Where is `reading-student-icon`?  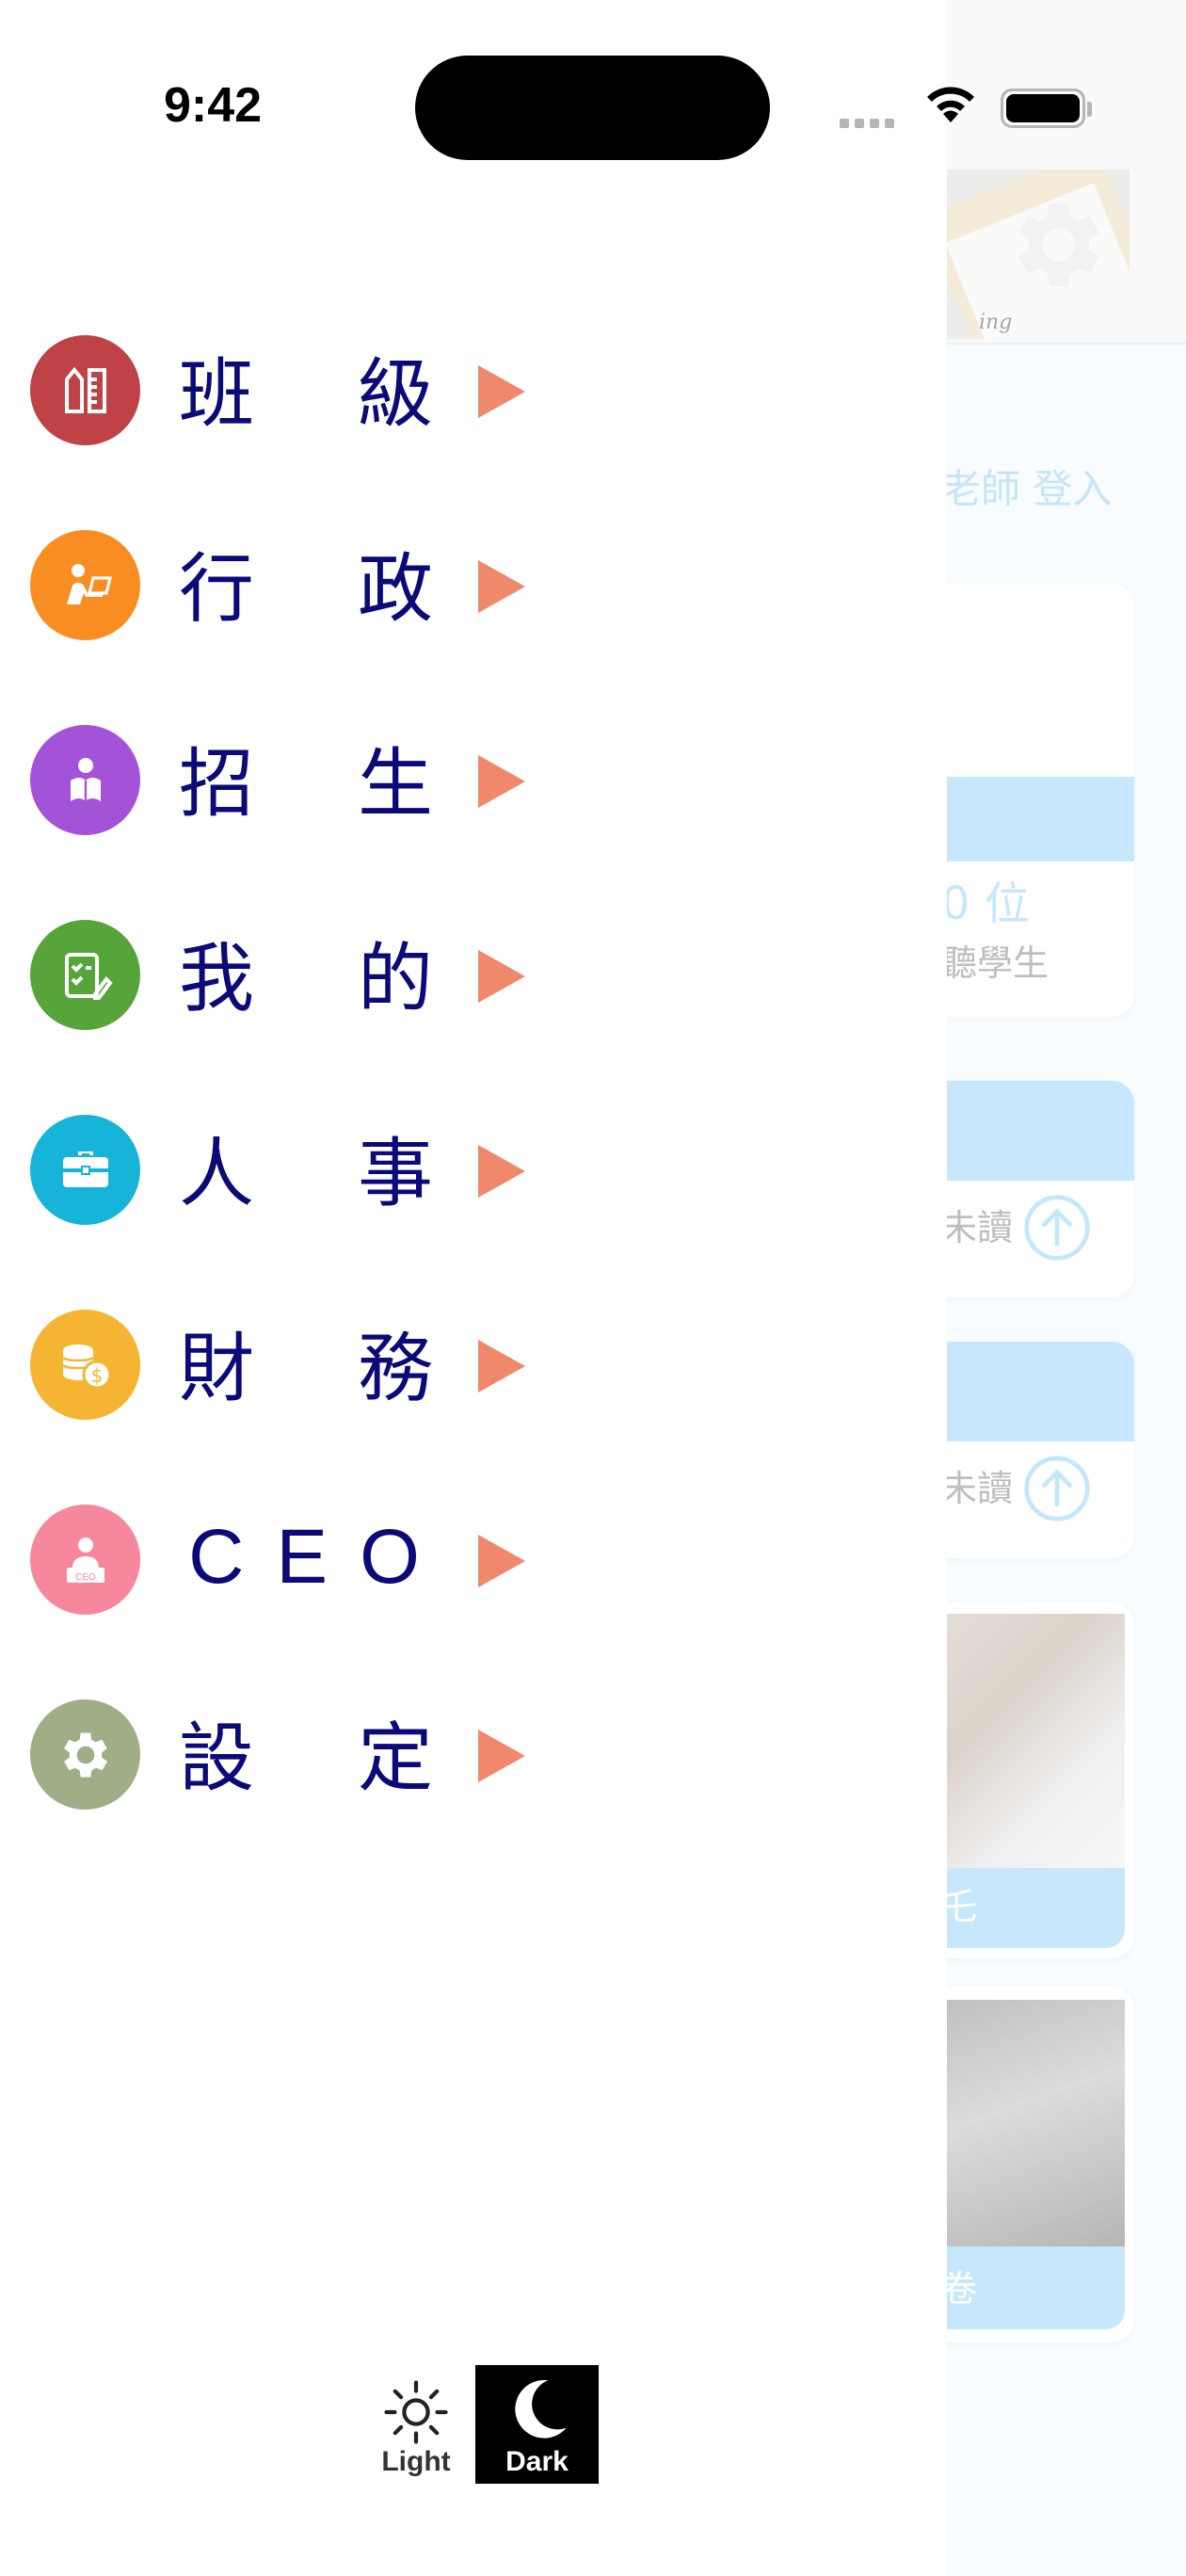 reading-student-icon is located at coordinates (85, 780).